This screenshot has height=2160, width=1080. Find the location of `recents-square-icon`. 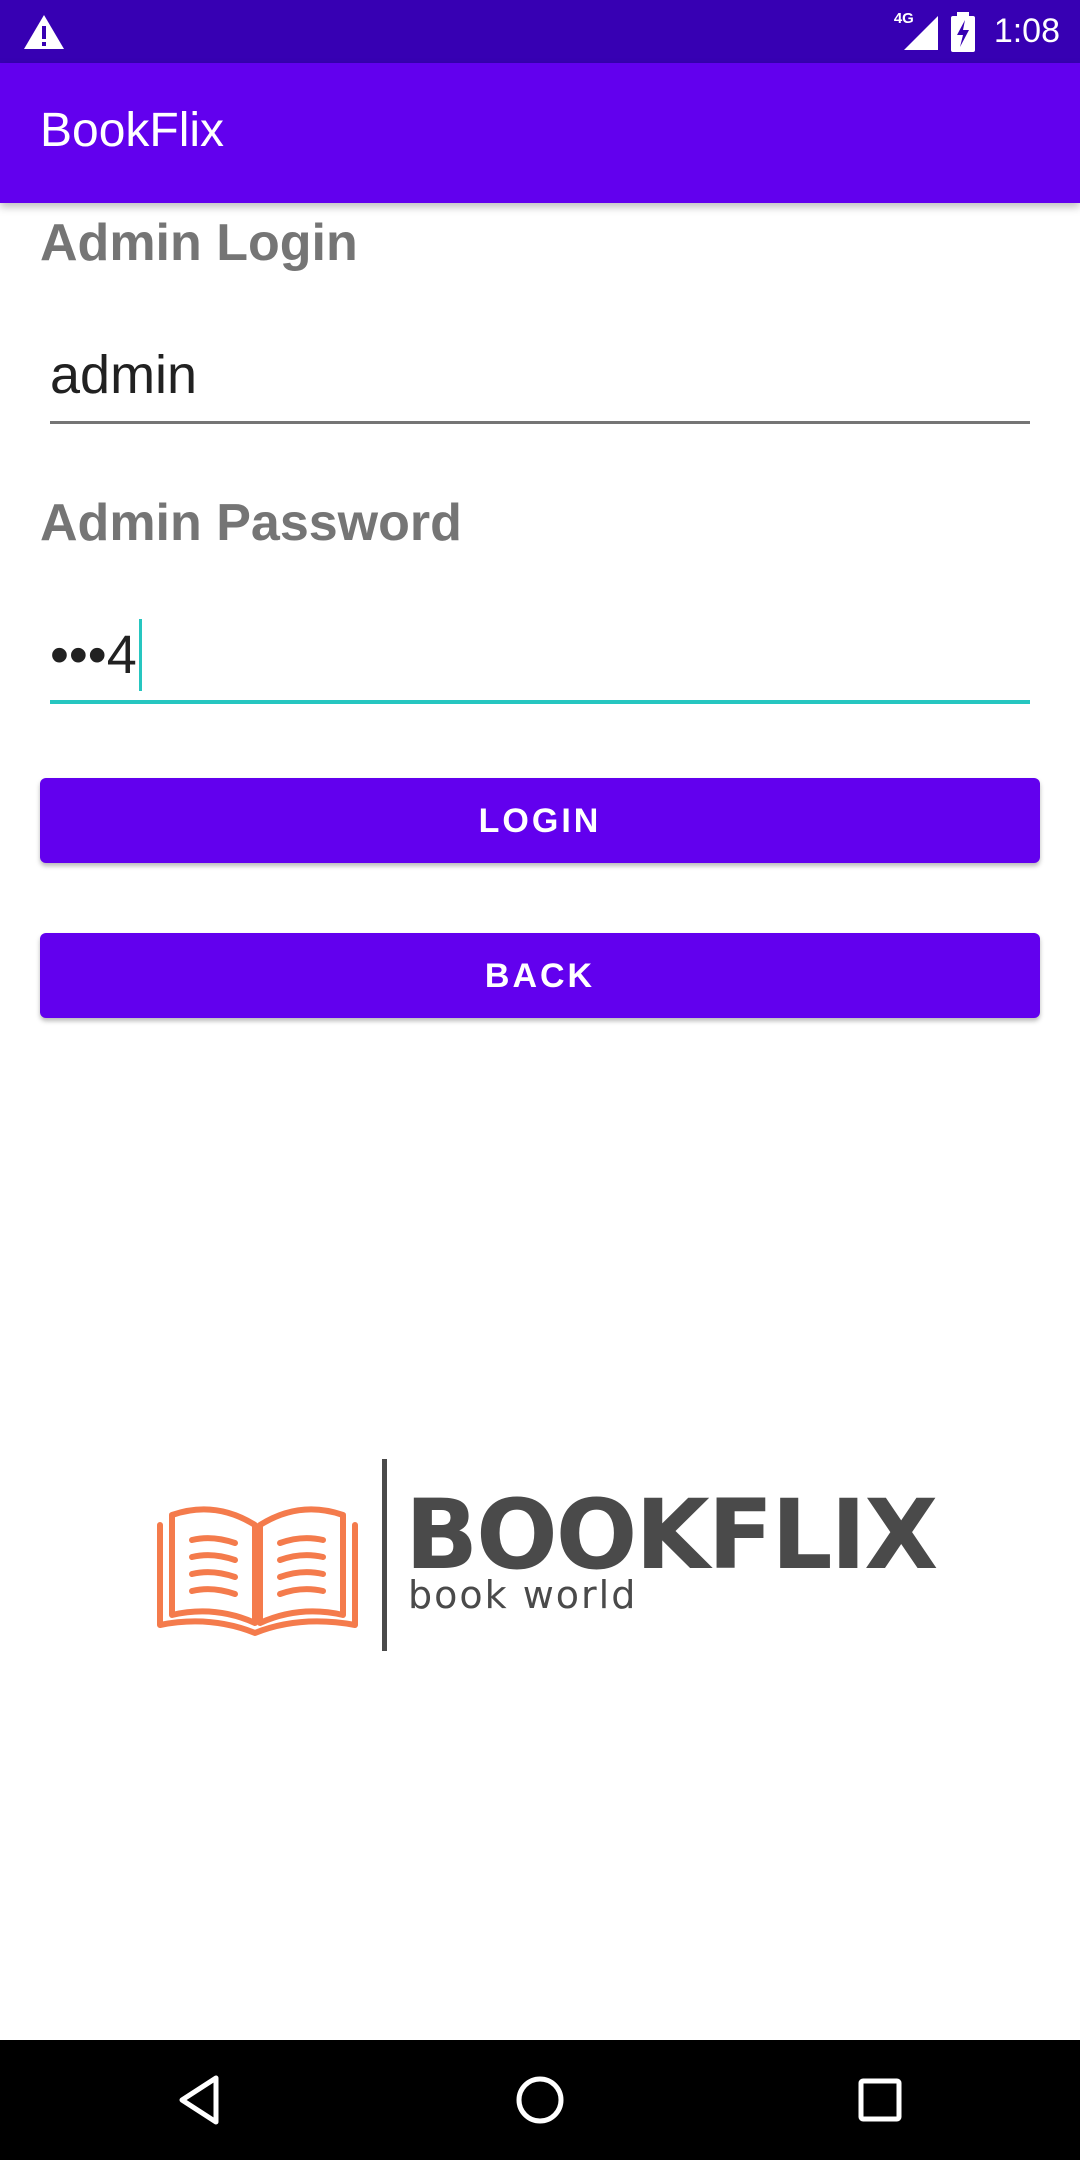

recents-square-icon is located at coordinates (880, 2100).